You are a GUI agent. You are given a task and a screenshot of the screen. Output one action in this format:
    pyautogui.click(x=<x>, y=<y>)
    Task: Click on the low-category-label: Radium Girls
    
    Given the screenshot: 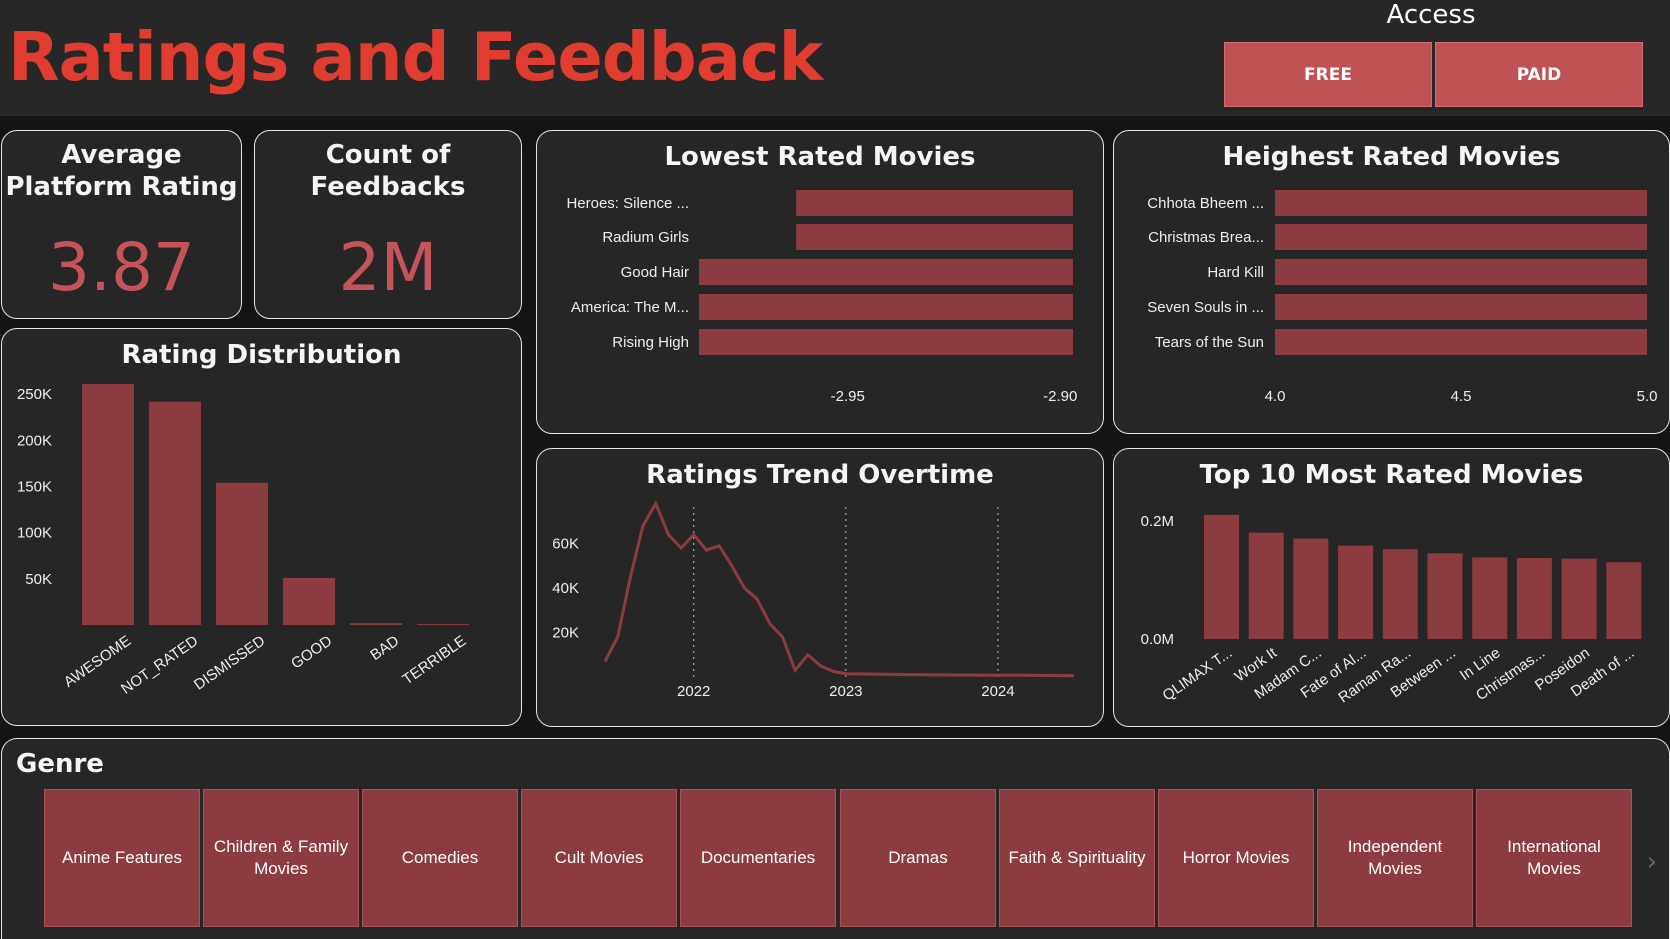 What is the action you would take?
    pyautogui.click(x=645, y=237)
    